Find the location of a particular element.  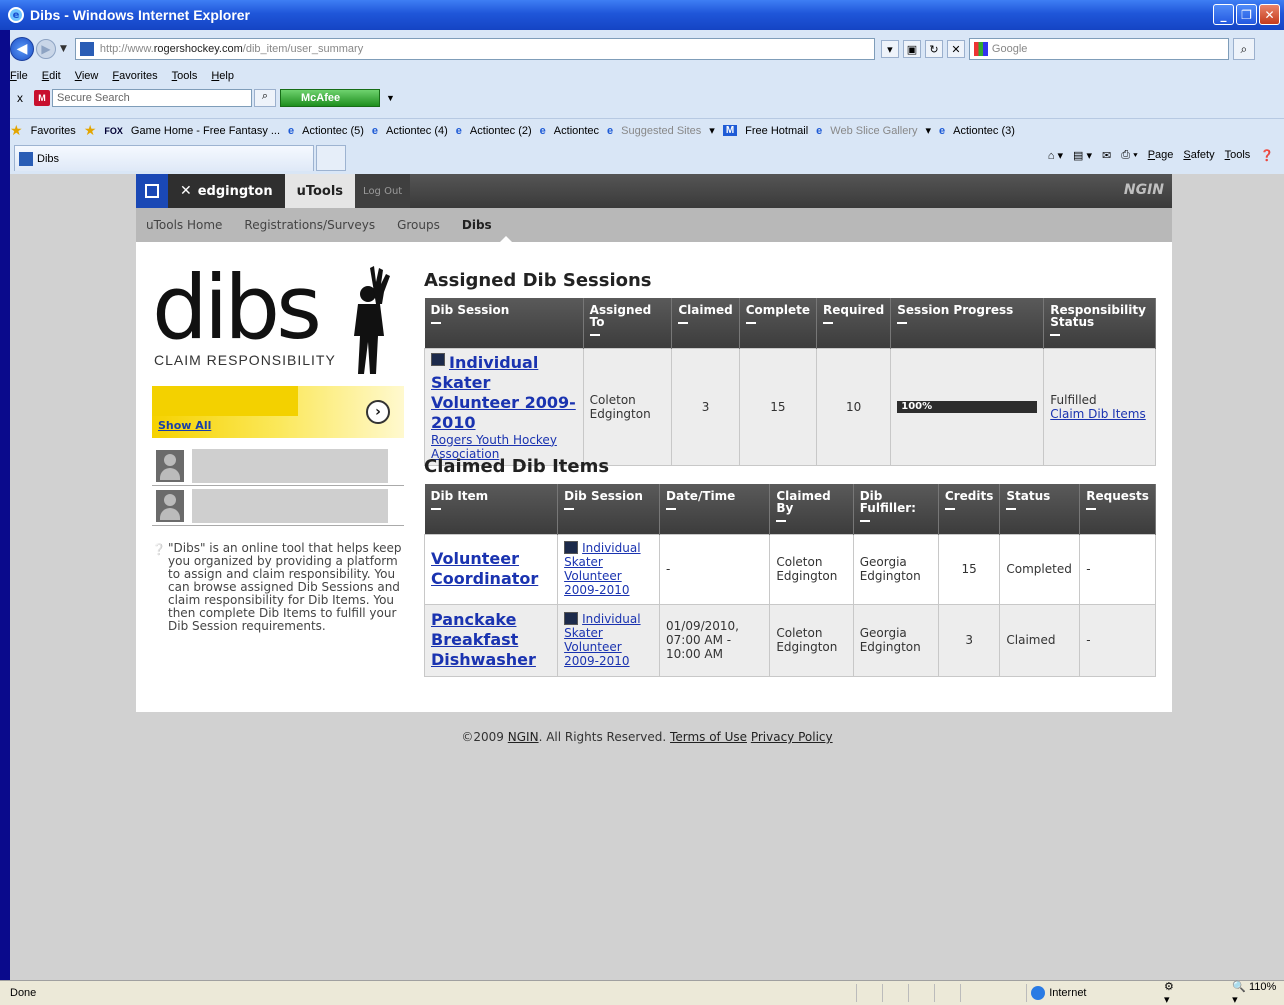

show-all-link: Show All is located at coordinates (184, 425).